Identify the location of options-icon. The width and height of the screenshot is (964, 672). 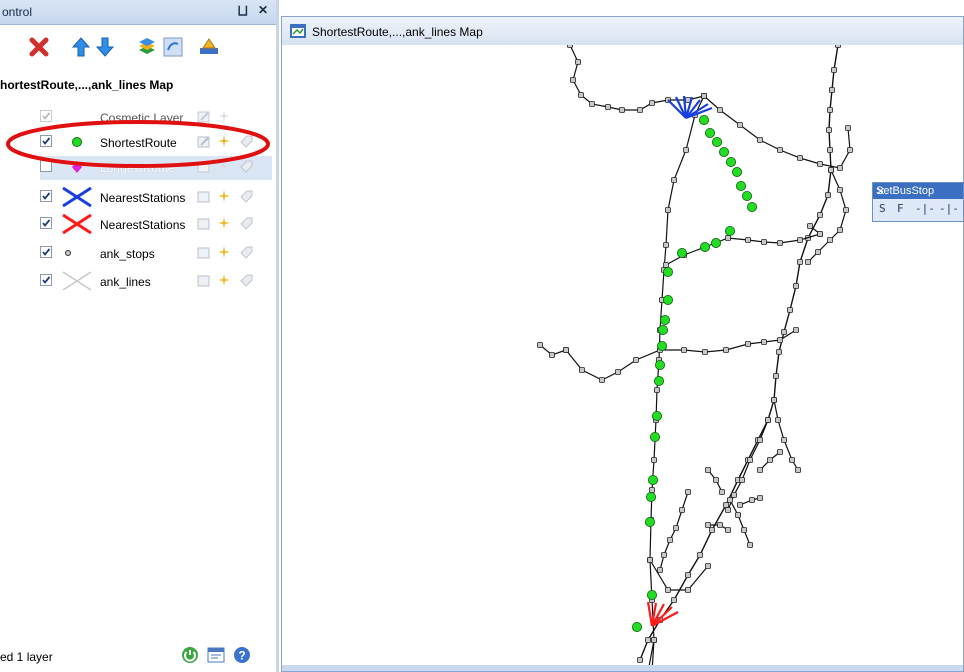
(216, 655).